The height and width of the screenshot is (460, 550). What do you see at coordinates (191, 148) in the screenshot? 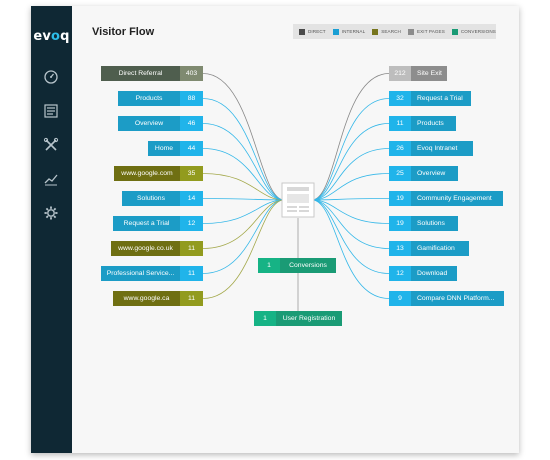
I see `source-count: 44` at bounding box center [191, 148].